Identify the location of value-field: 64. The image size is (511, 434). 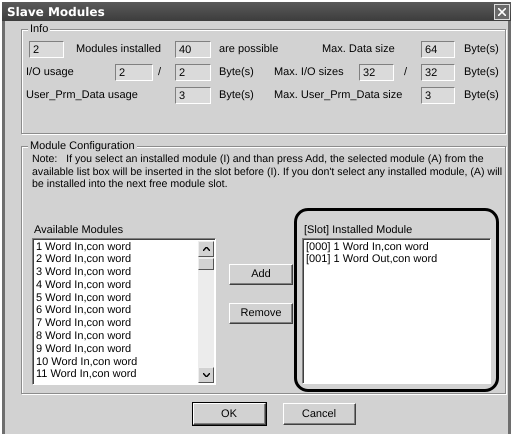
(438, 49).